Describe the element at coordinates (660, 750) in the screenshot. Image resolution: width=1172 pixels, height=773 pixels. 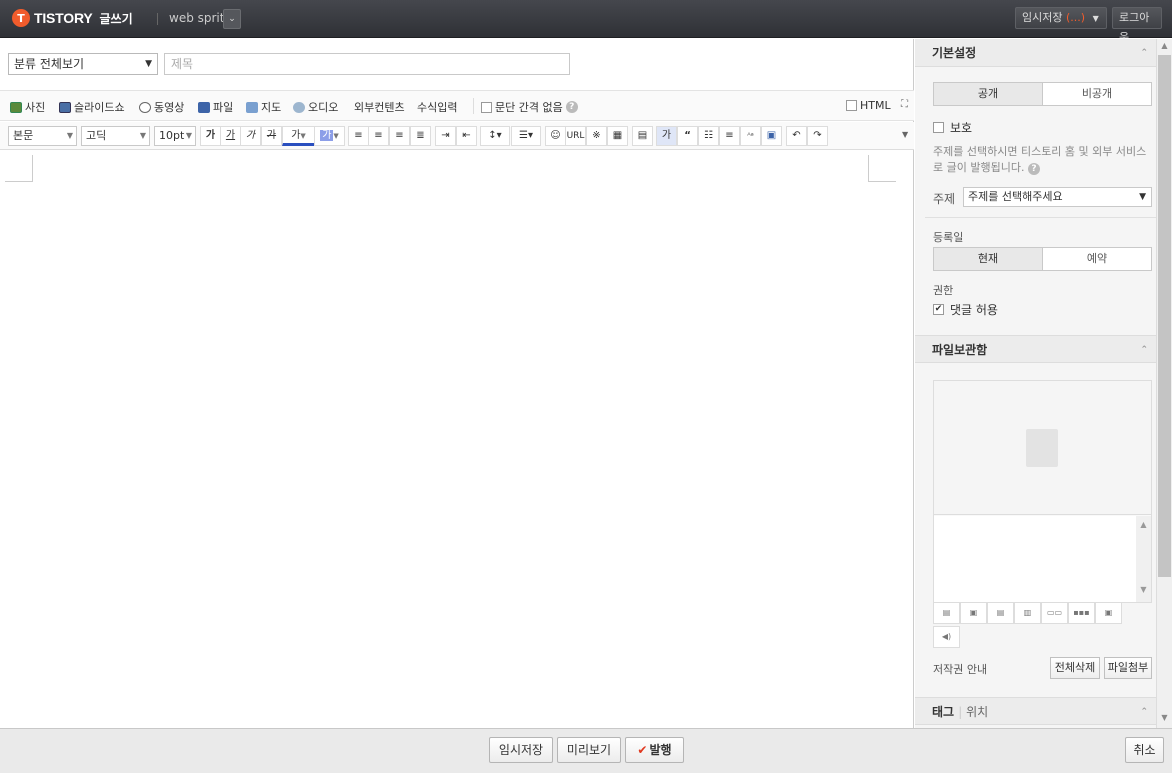
I see `publish-label: 발행` at that location.